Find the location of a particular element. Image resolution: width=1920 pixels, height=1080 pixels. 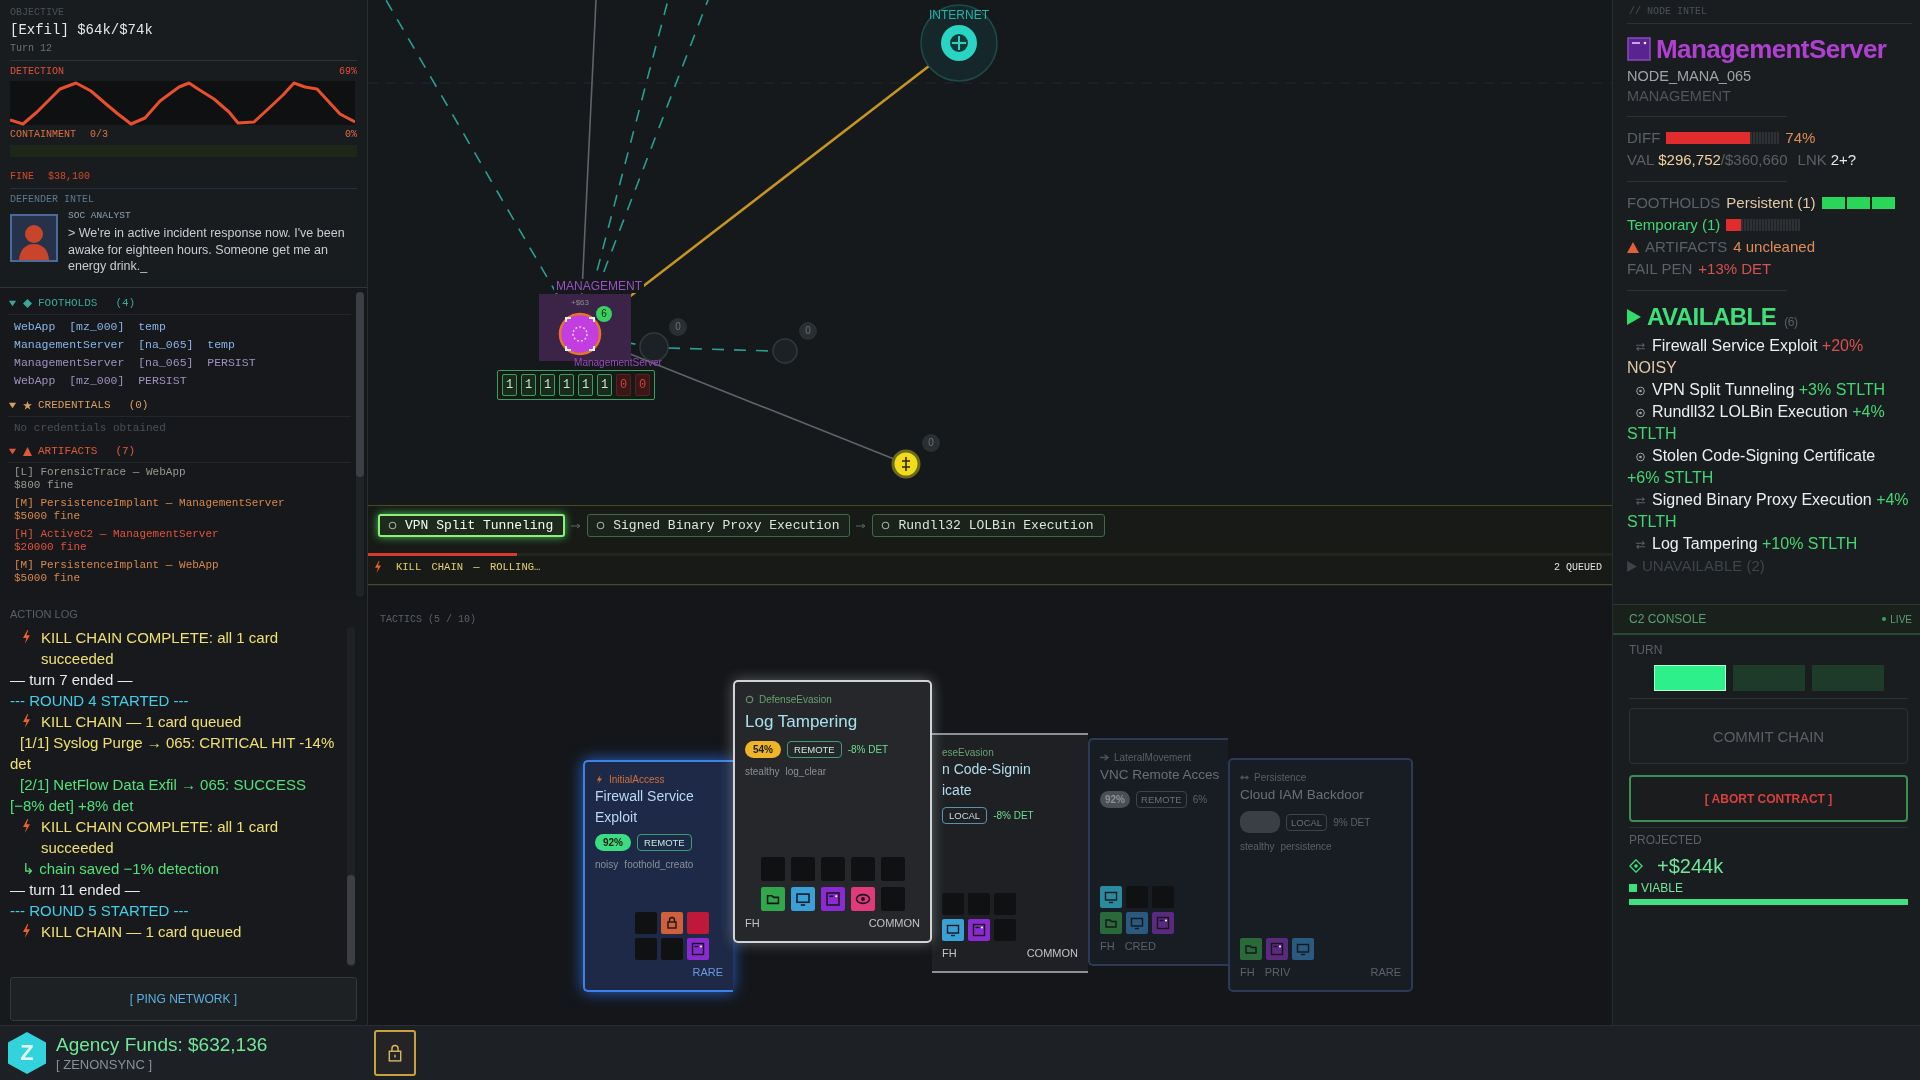

log-entry: --- ROUND 5 STARTED --- is located at coordinates (99, 910).